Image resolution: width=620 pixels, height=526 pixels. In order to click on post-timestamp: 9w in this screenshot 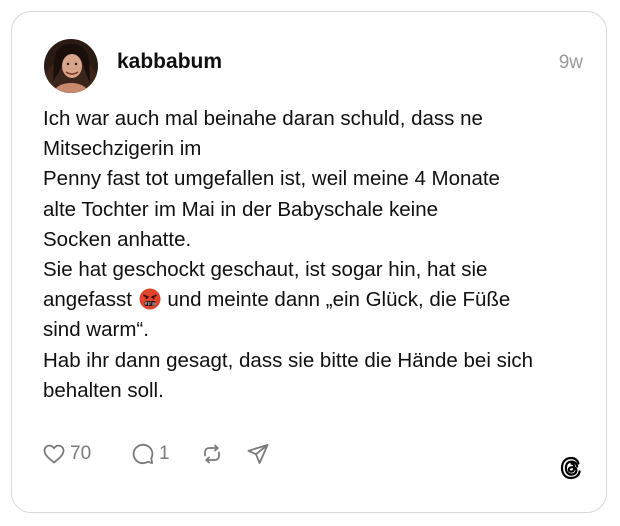, I will do `click(570, 62)`.